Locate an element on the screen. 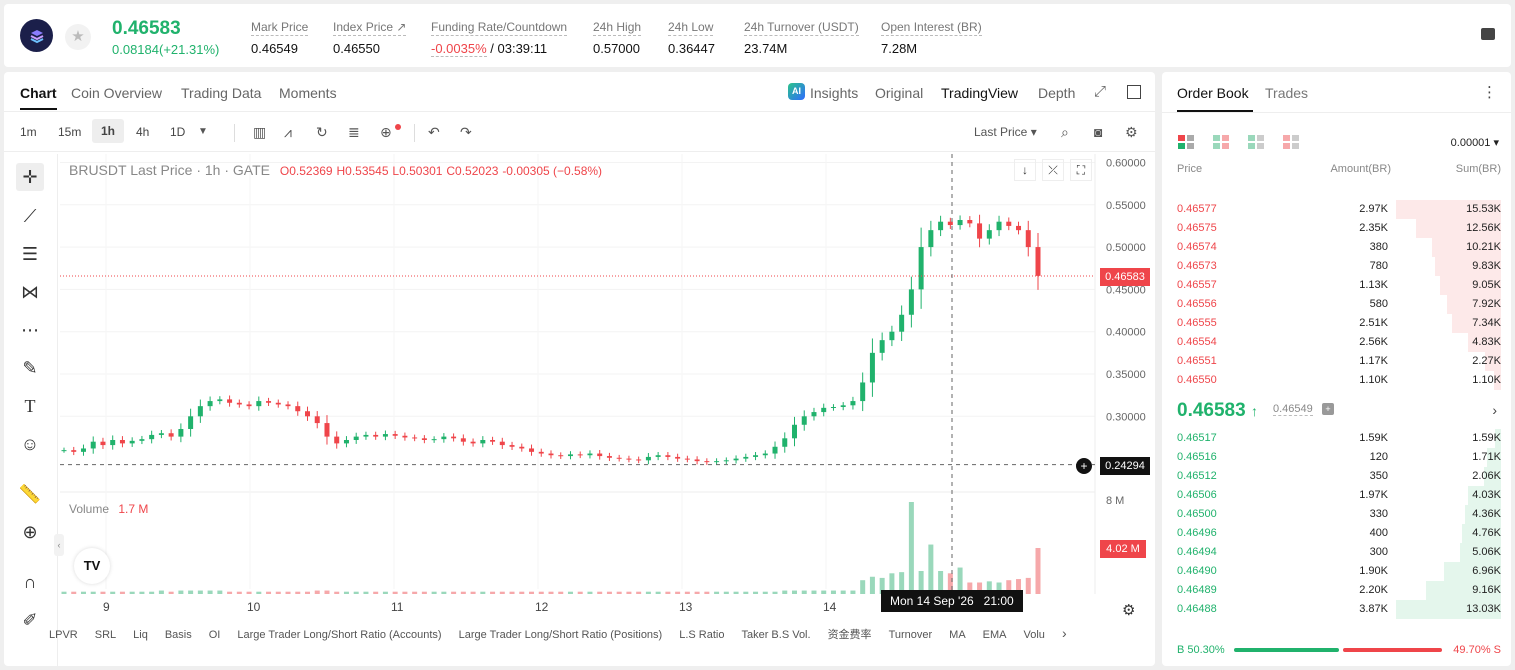 Image resolution: width=1515 pixels, height=670 pixels. settings-gear-icon: ⚙ is located at coordinates (1131, 132).